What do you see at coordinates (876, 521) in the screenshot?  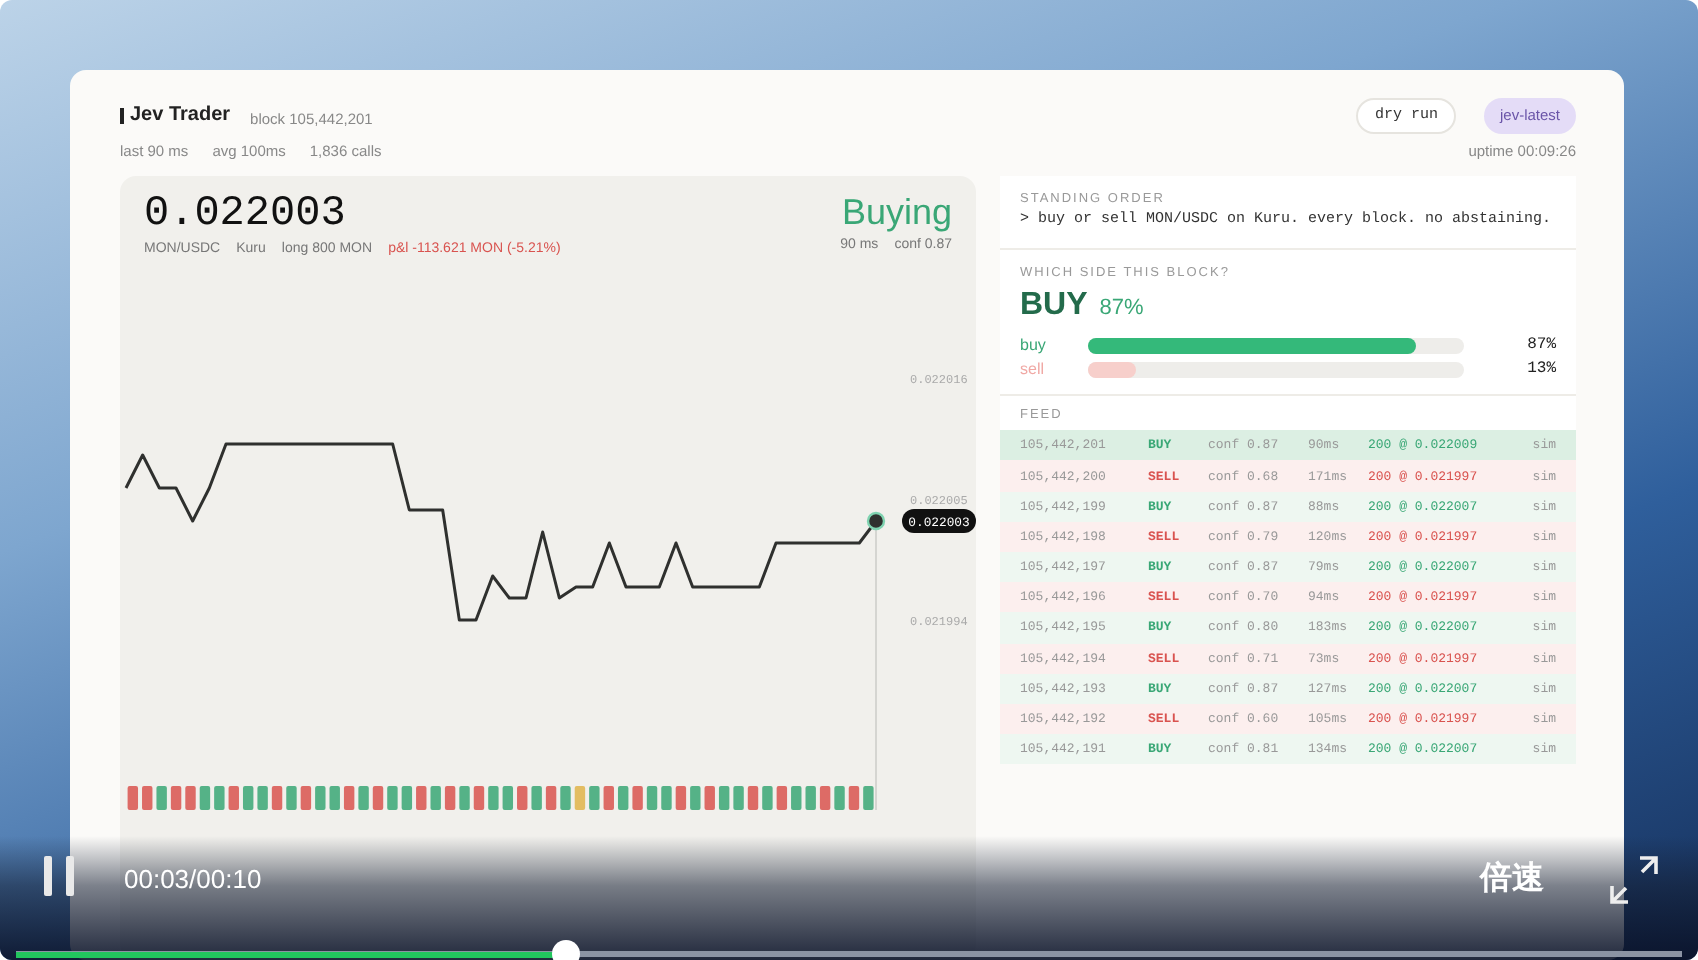 I see `last-price-marker` at bounding box center [876, 521].